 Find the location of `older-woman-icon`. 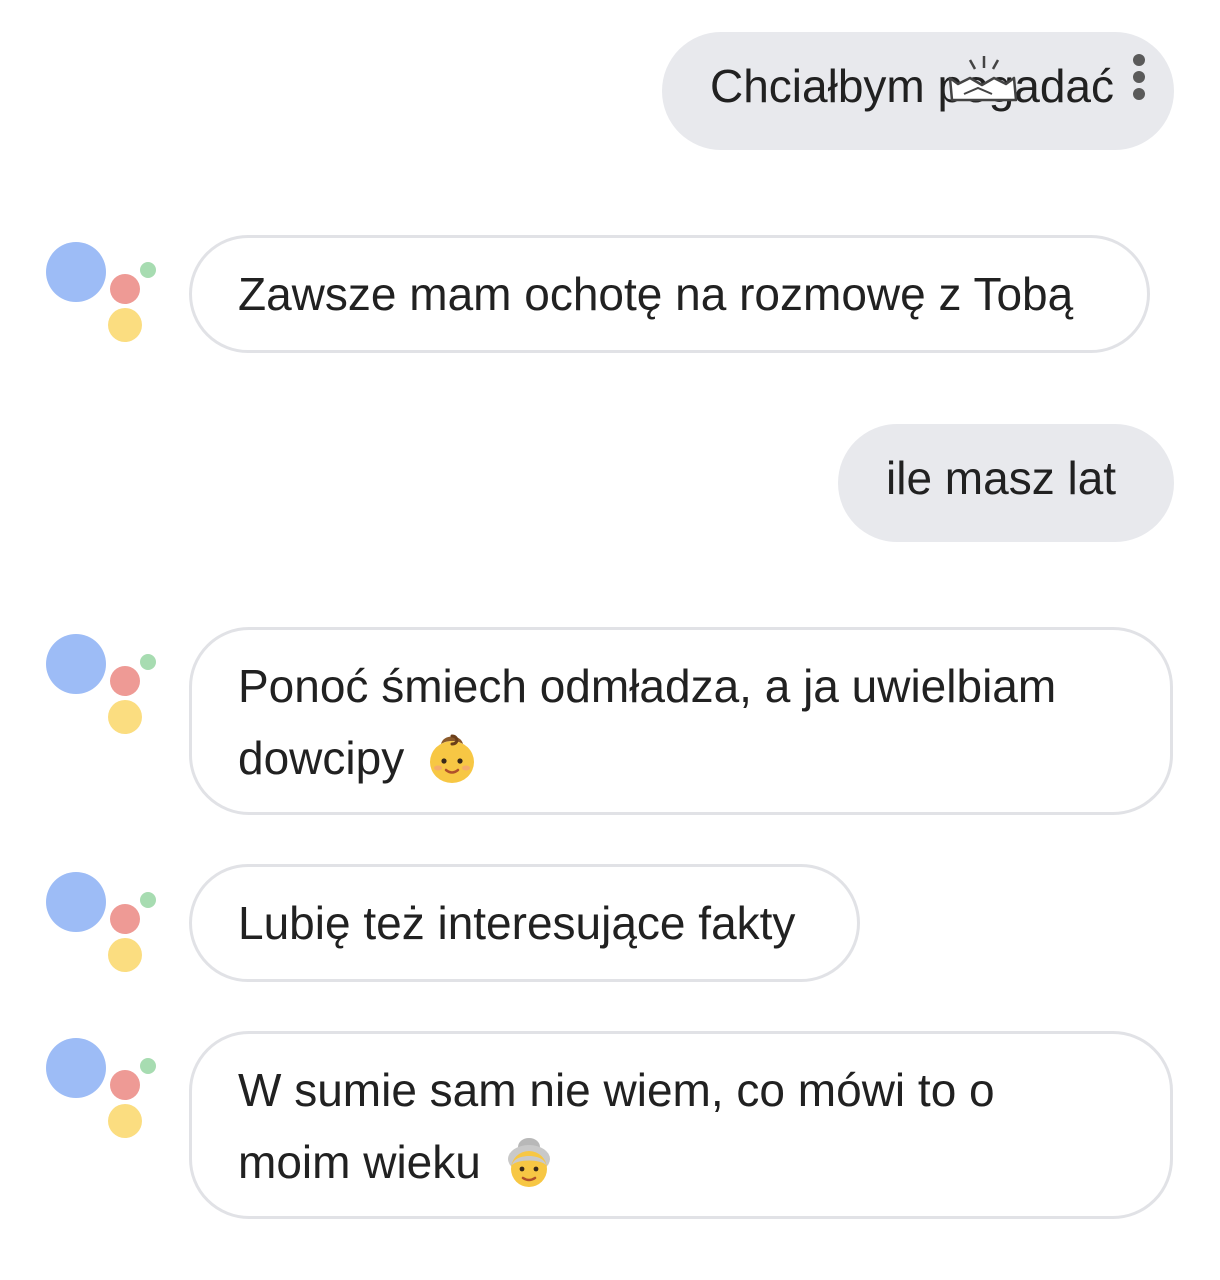

older-woman-icon is located at coordinates (528, 1162).